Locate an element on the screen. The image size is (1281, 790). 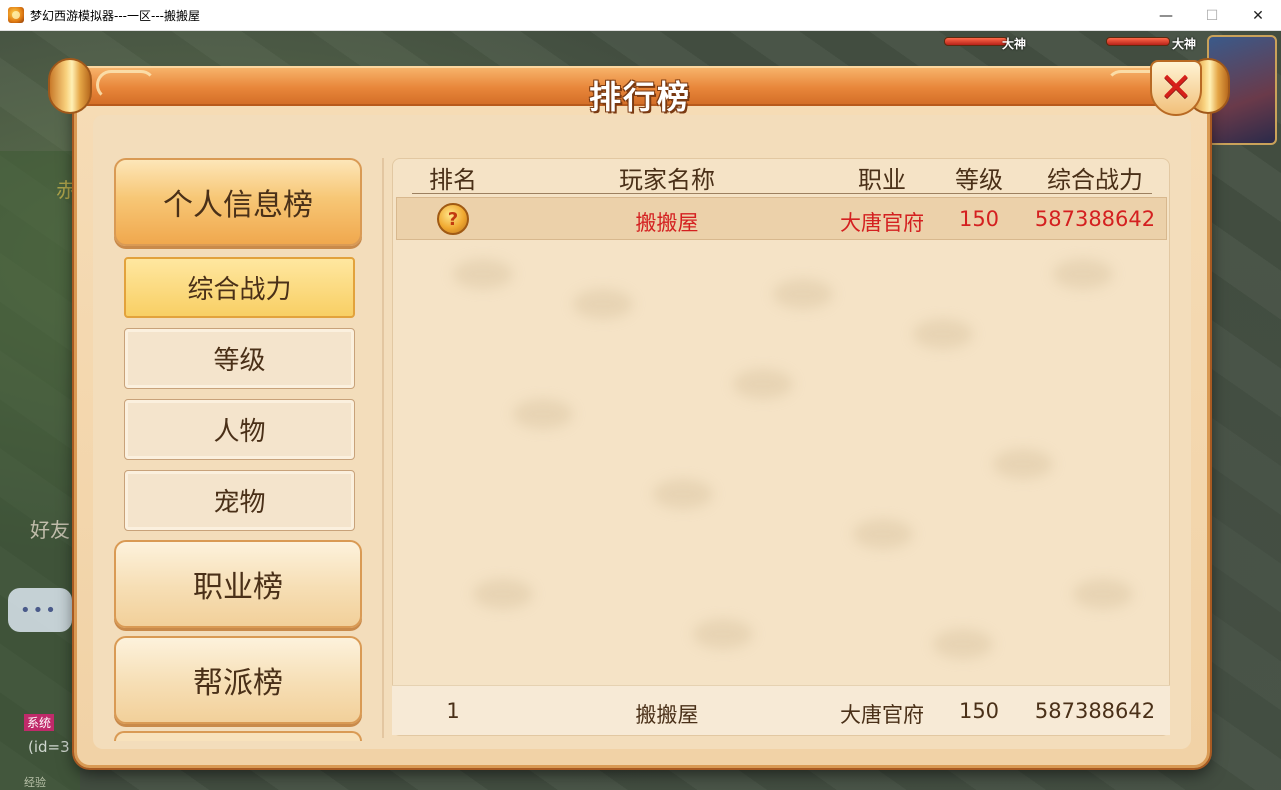
friends-button: 好友 is located at coordinates (50, 528).